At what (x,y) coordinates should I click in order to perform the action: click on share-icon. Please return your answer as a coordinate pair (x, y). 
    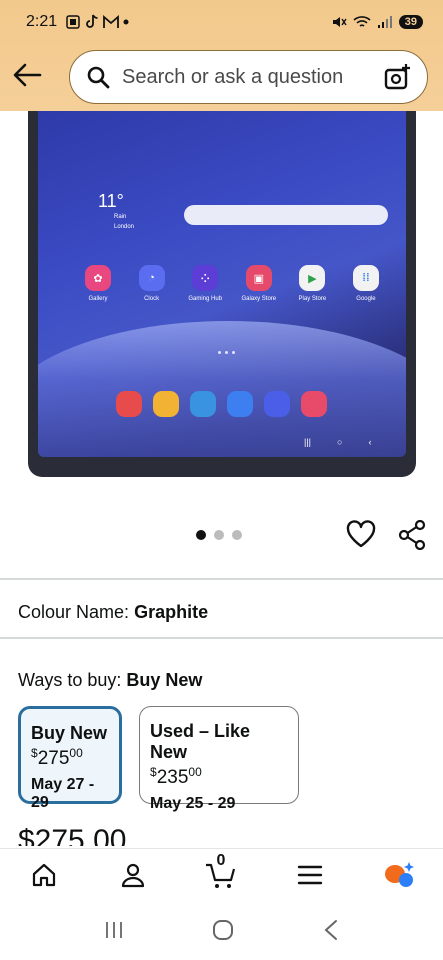
    Looking at the image, I should click on (412, 535).